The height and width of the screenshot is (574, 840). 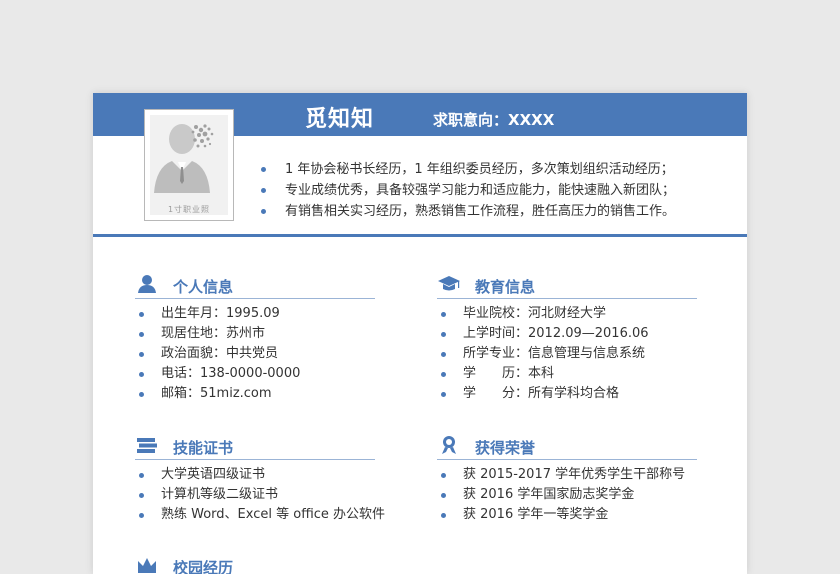 What do you see at coordinates (505, 448) in the screenshot?
I see `section-title: 获得荣誉` at bounding box center [505, 448].